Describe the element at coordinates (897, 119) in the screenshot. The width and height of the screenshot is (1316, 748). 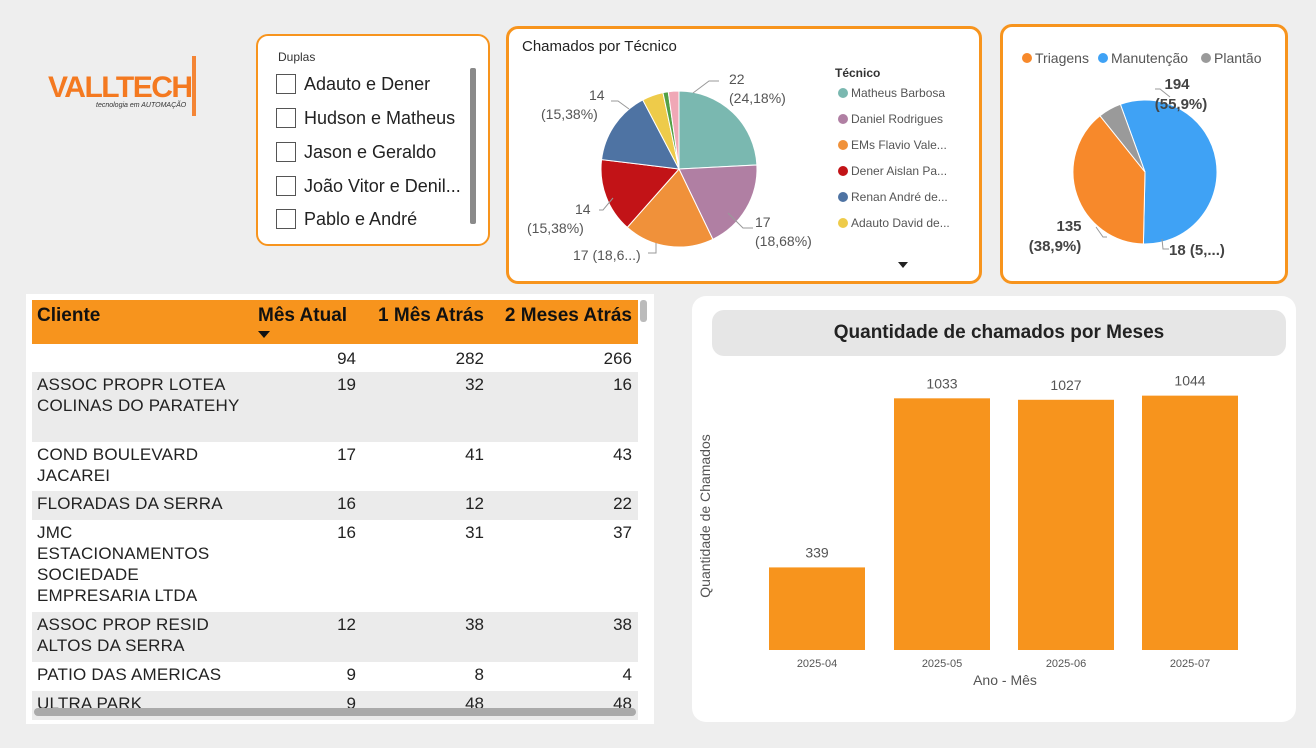
I see `legend-item: Daniel Rodrigues` at that location.